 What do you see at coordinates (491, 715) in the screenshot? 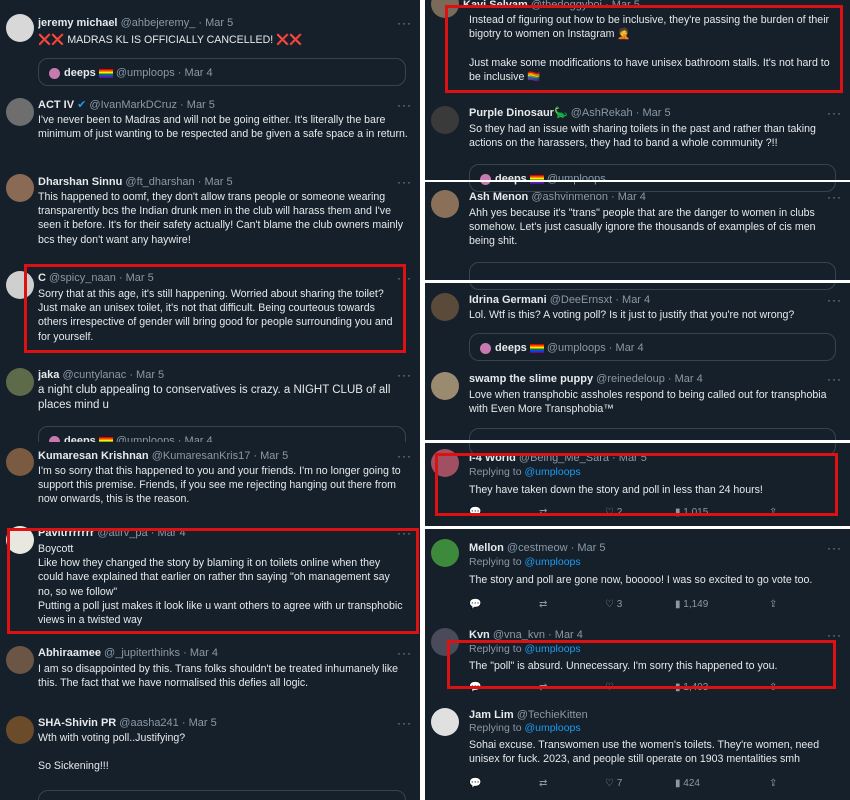
I see `display-name: Jam Lim` at bounding box center [491, 715].